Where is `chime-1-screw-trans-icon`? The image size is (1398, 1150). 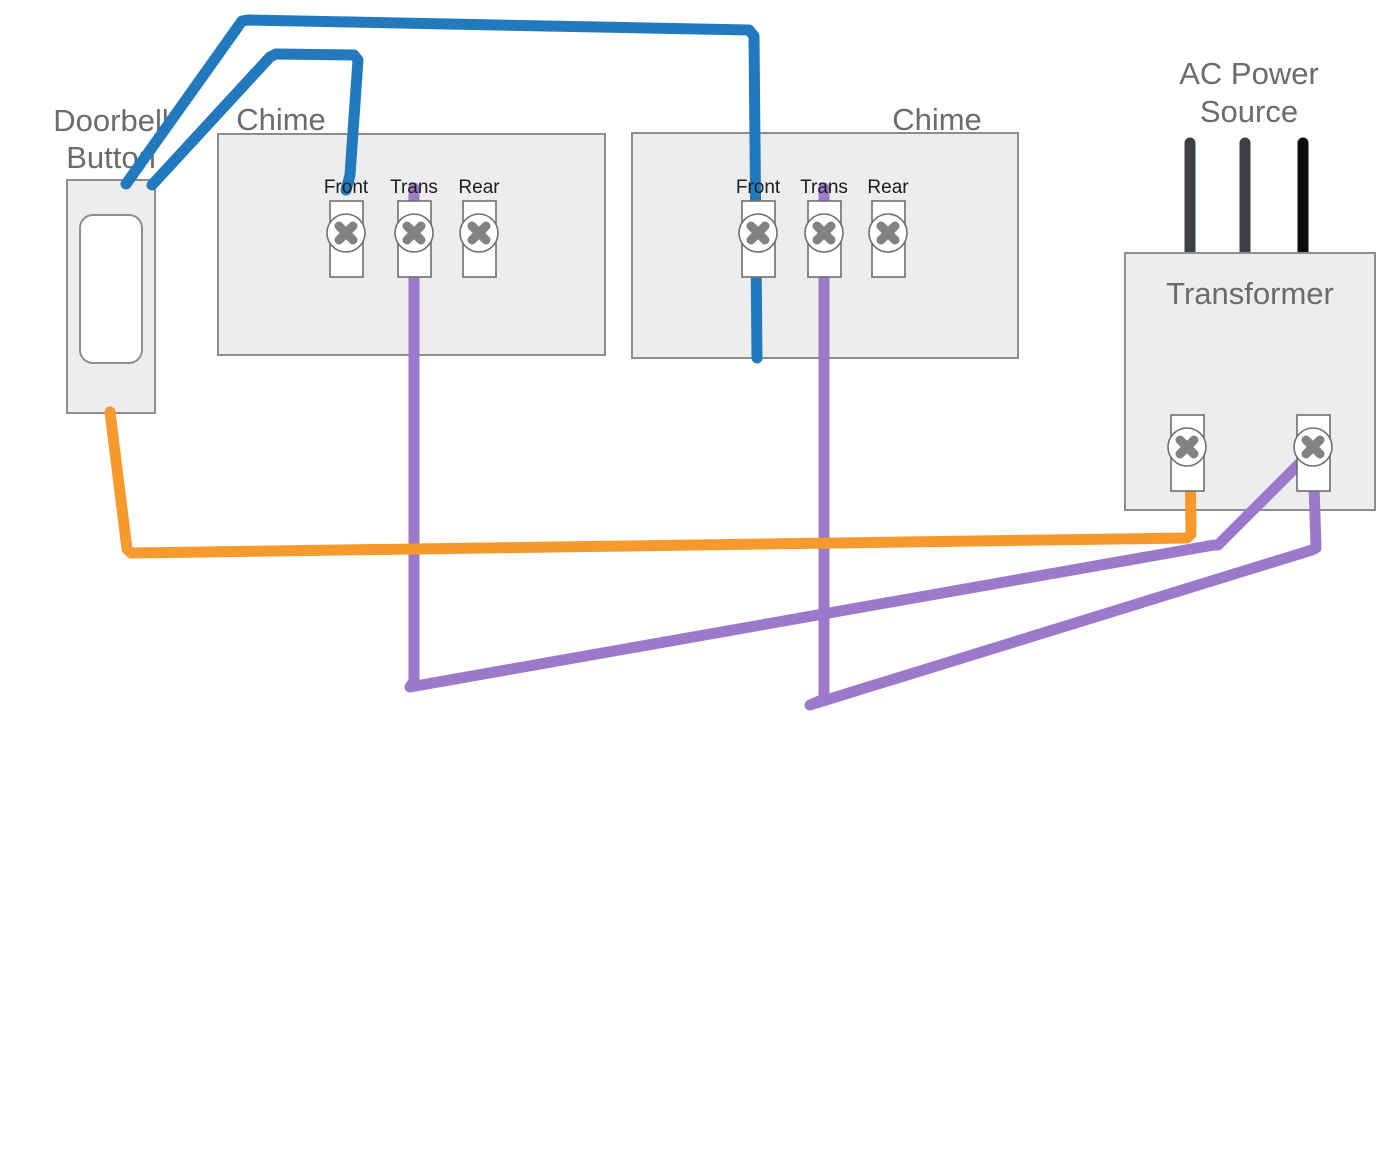
chime-1-screw-trans-icon is located at coordinates (414, 233).